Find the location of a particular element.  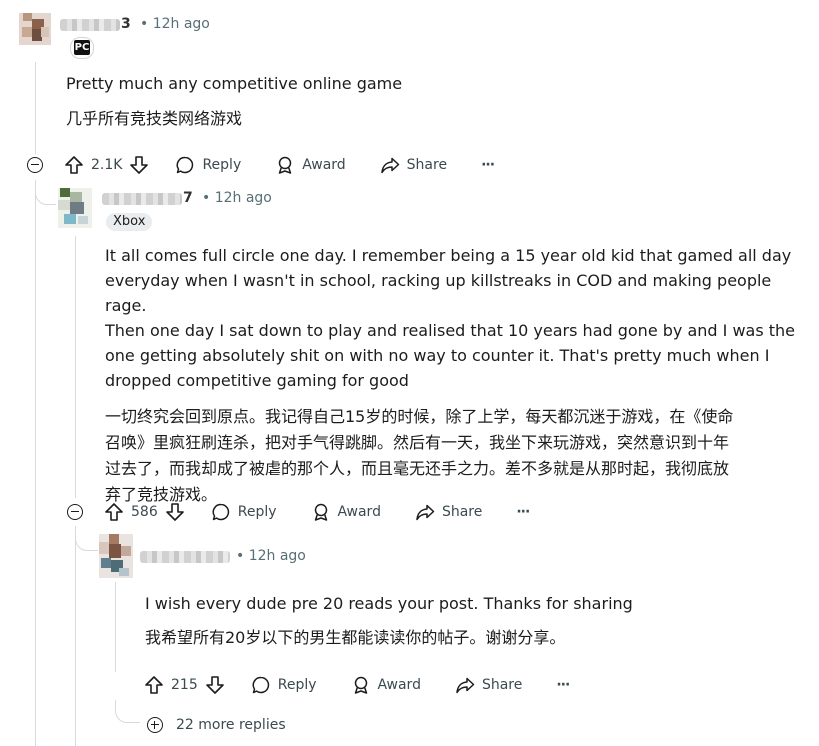

thread-line-root is located at coordinates (35, 108).